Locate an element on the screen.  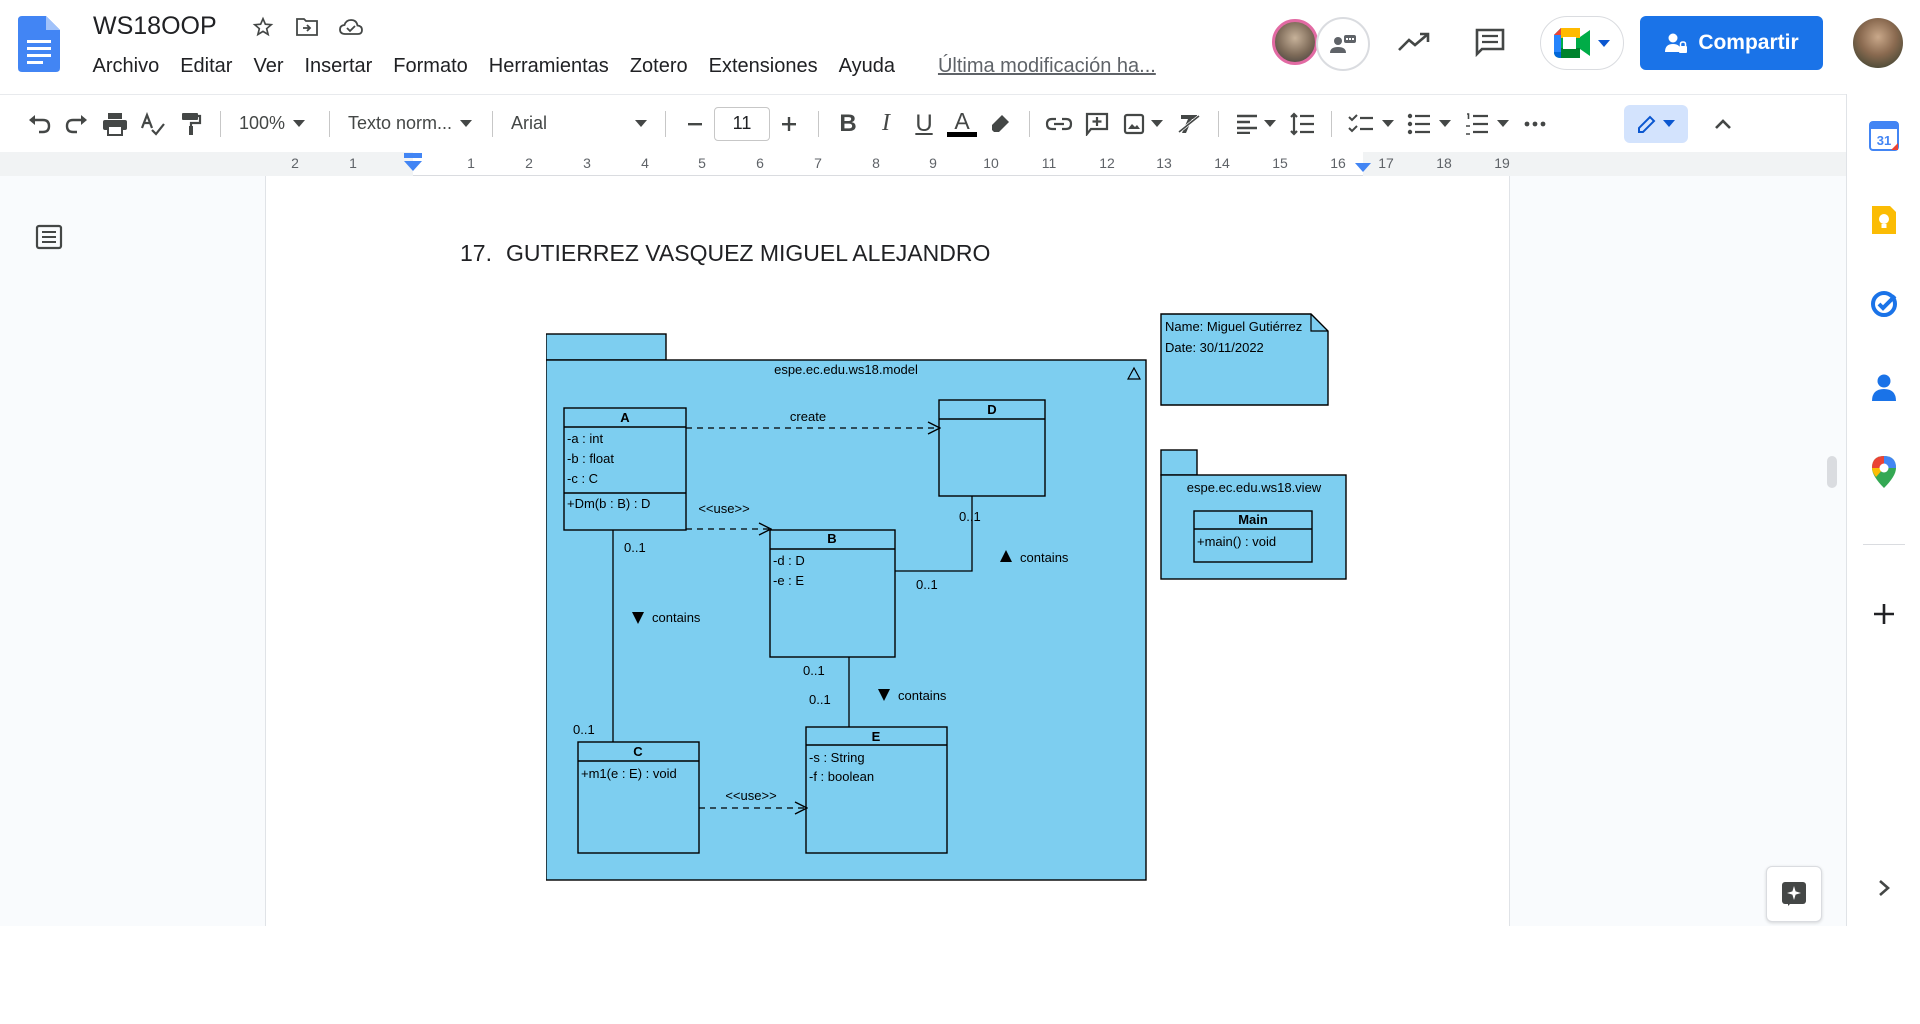
contacts-icon is located at coordinates (1884, 388).